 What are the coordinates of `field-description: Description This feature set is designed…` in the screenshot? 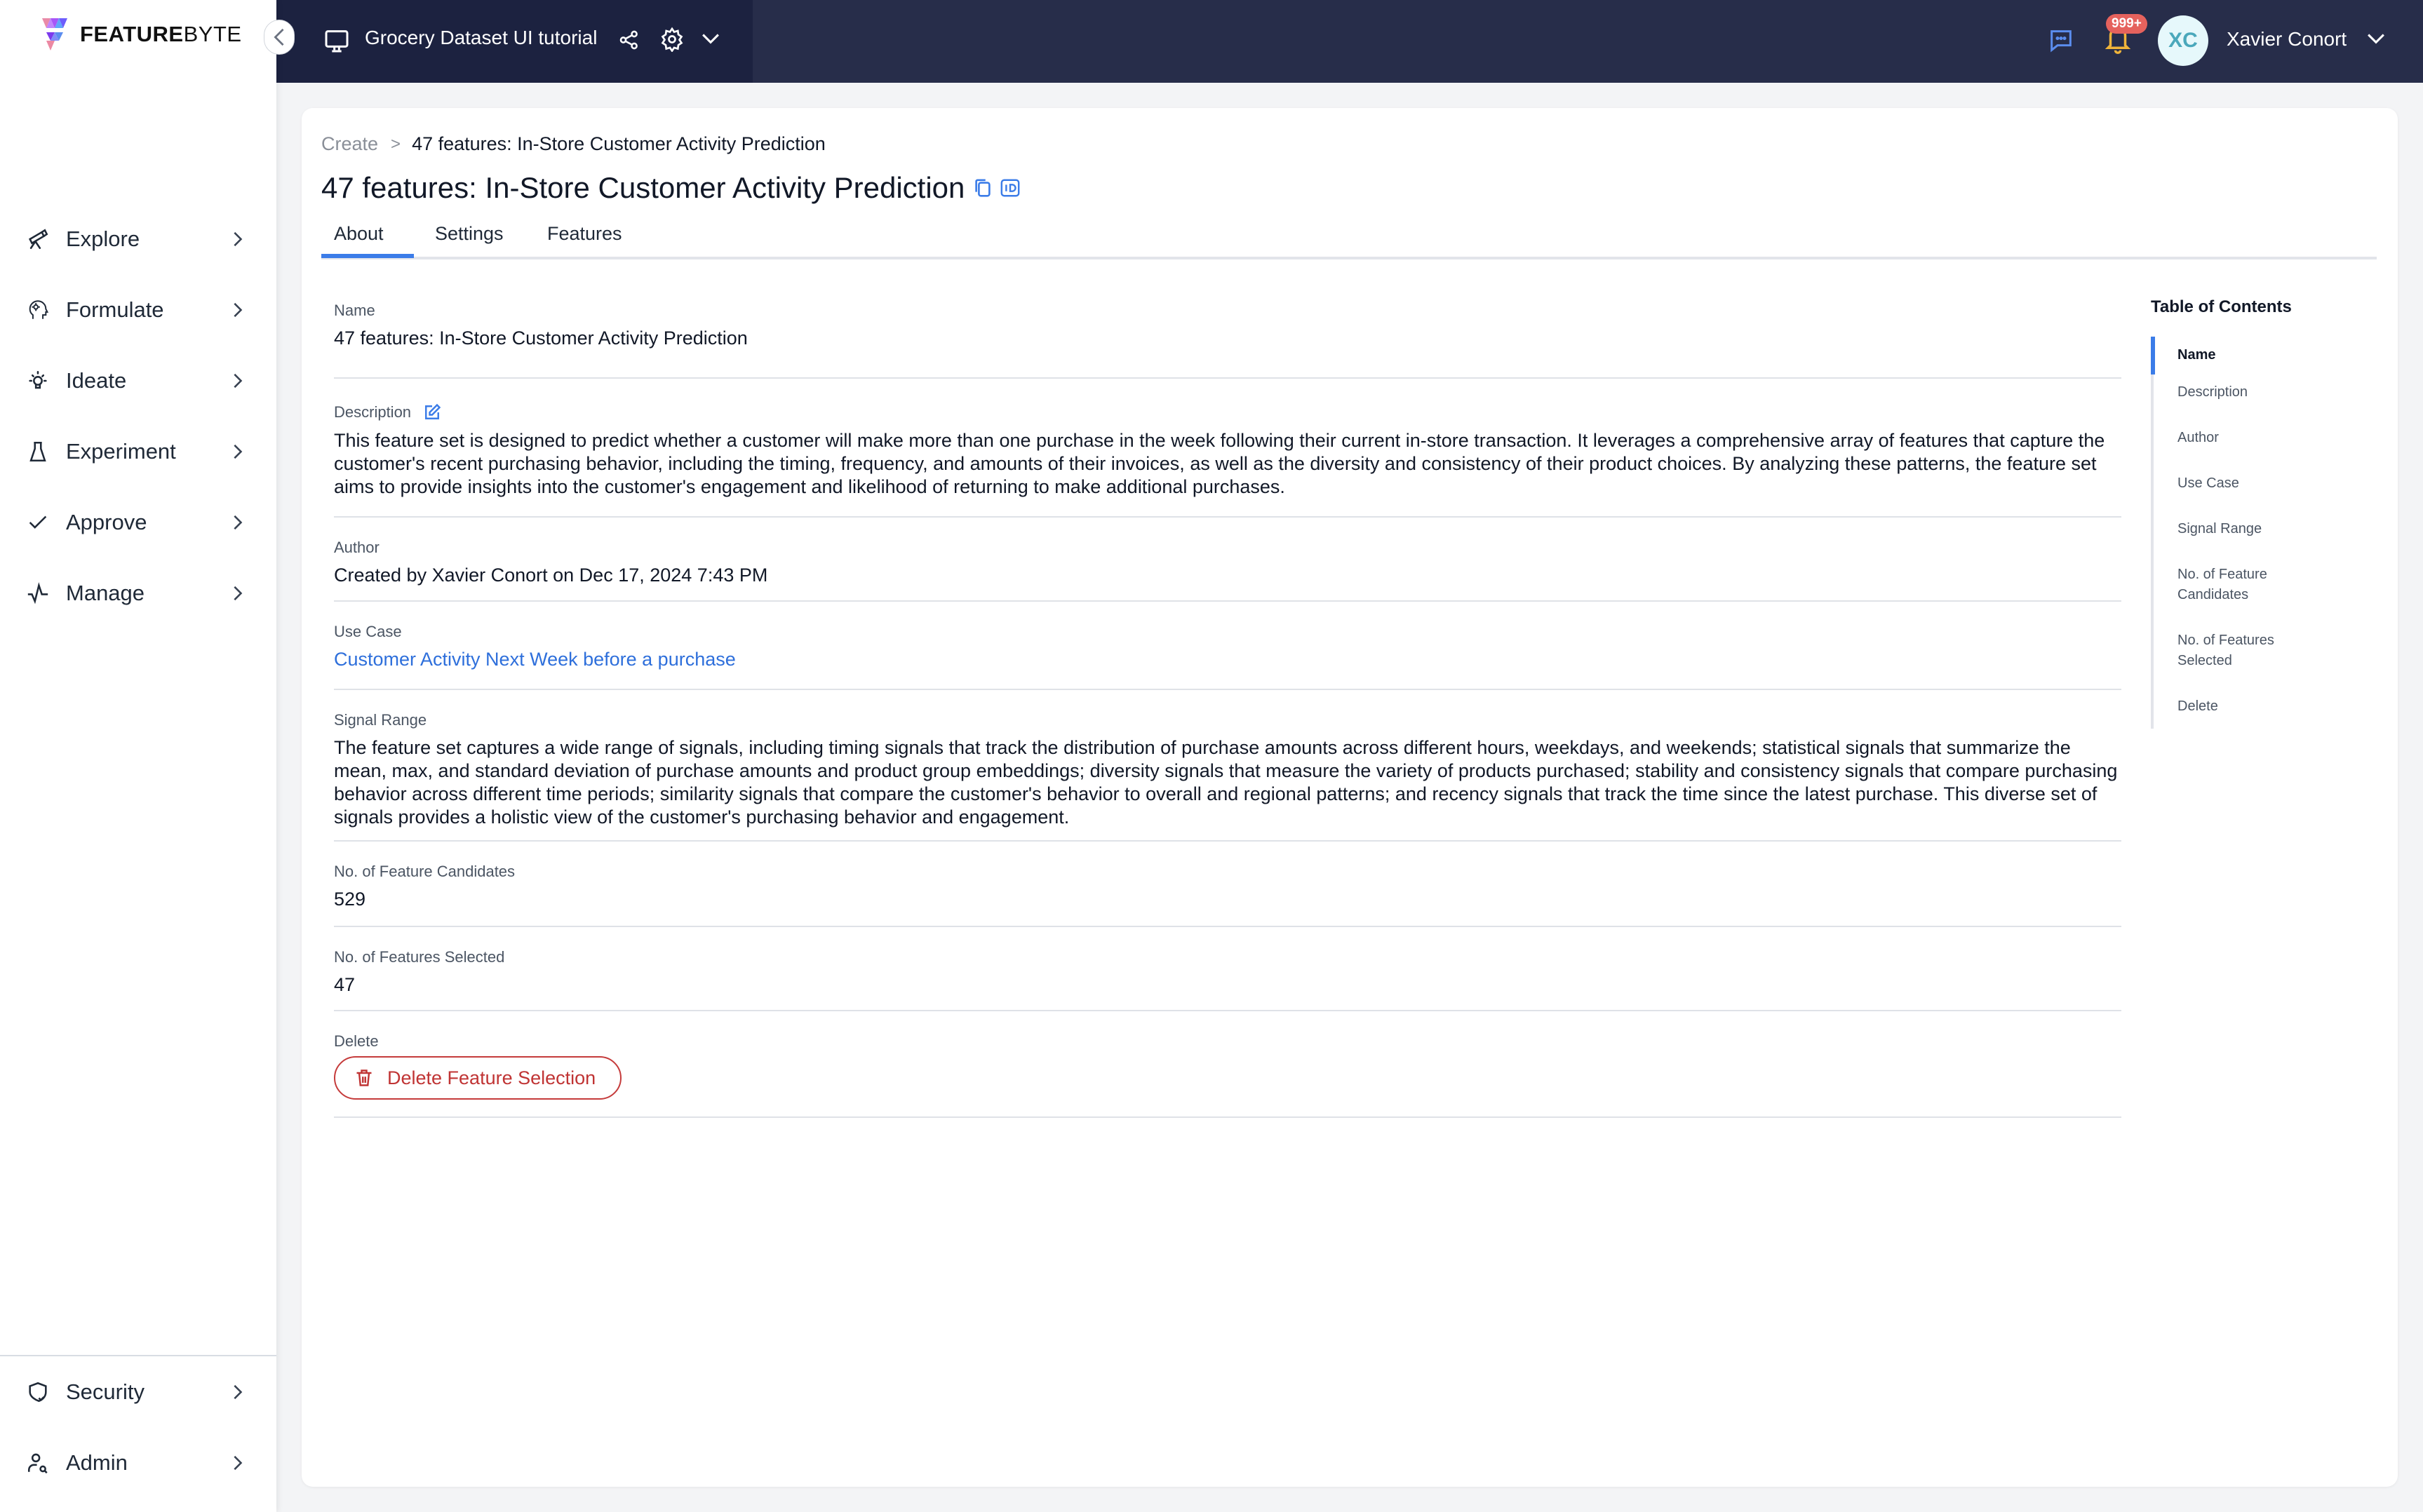 It's located at (1228, 448).